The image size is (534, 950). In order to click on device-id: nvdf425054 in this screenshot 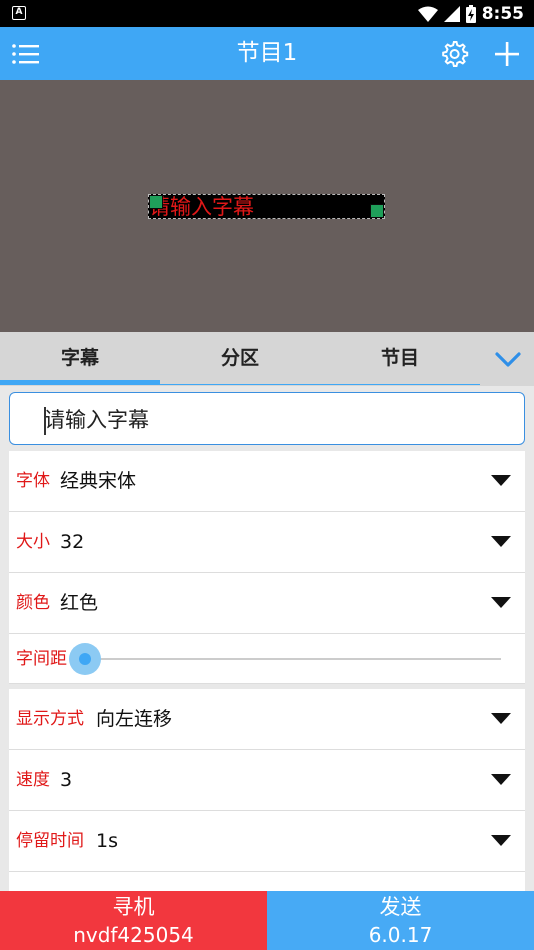, I will do `click(133, 935)`.